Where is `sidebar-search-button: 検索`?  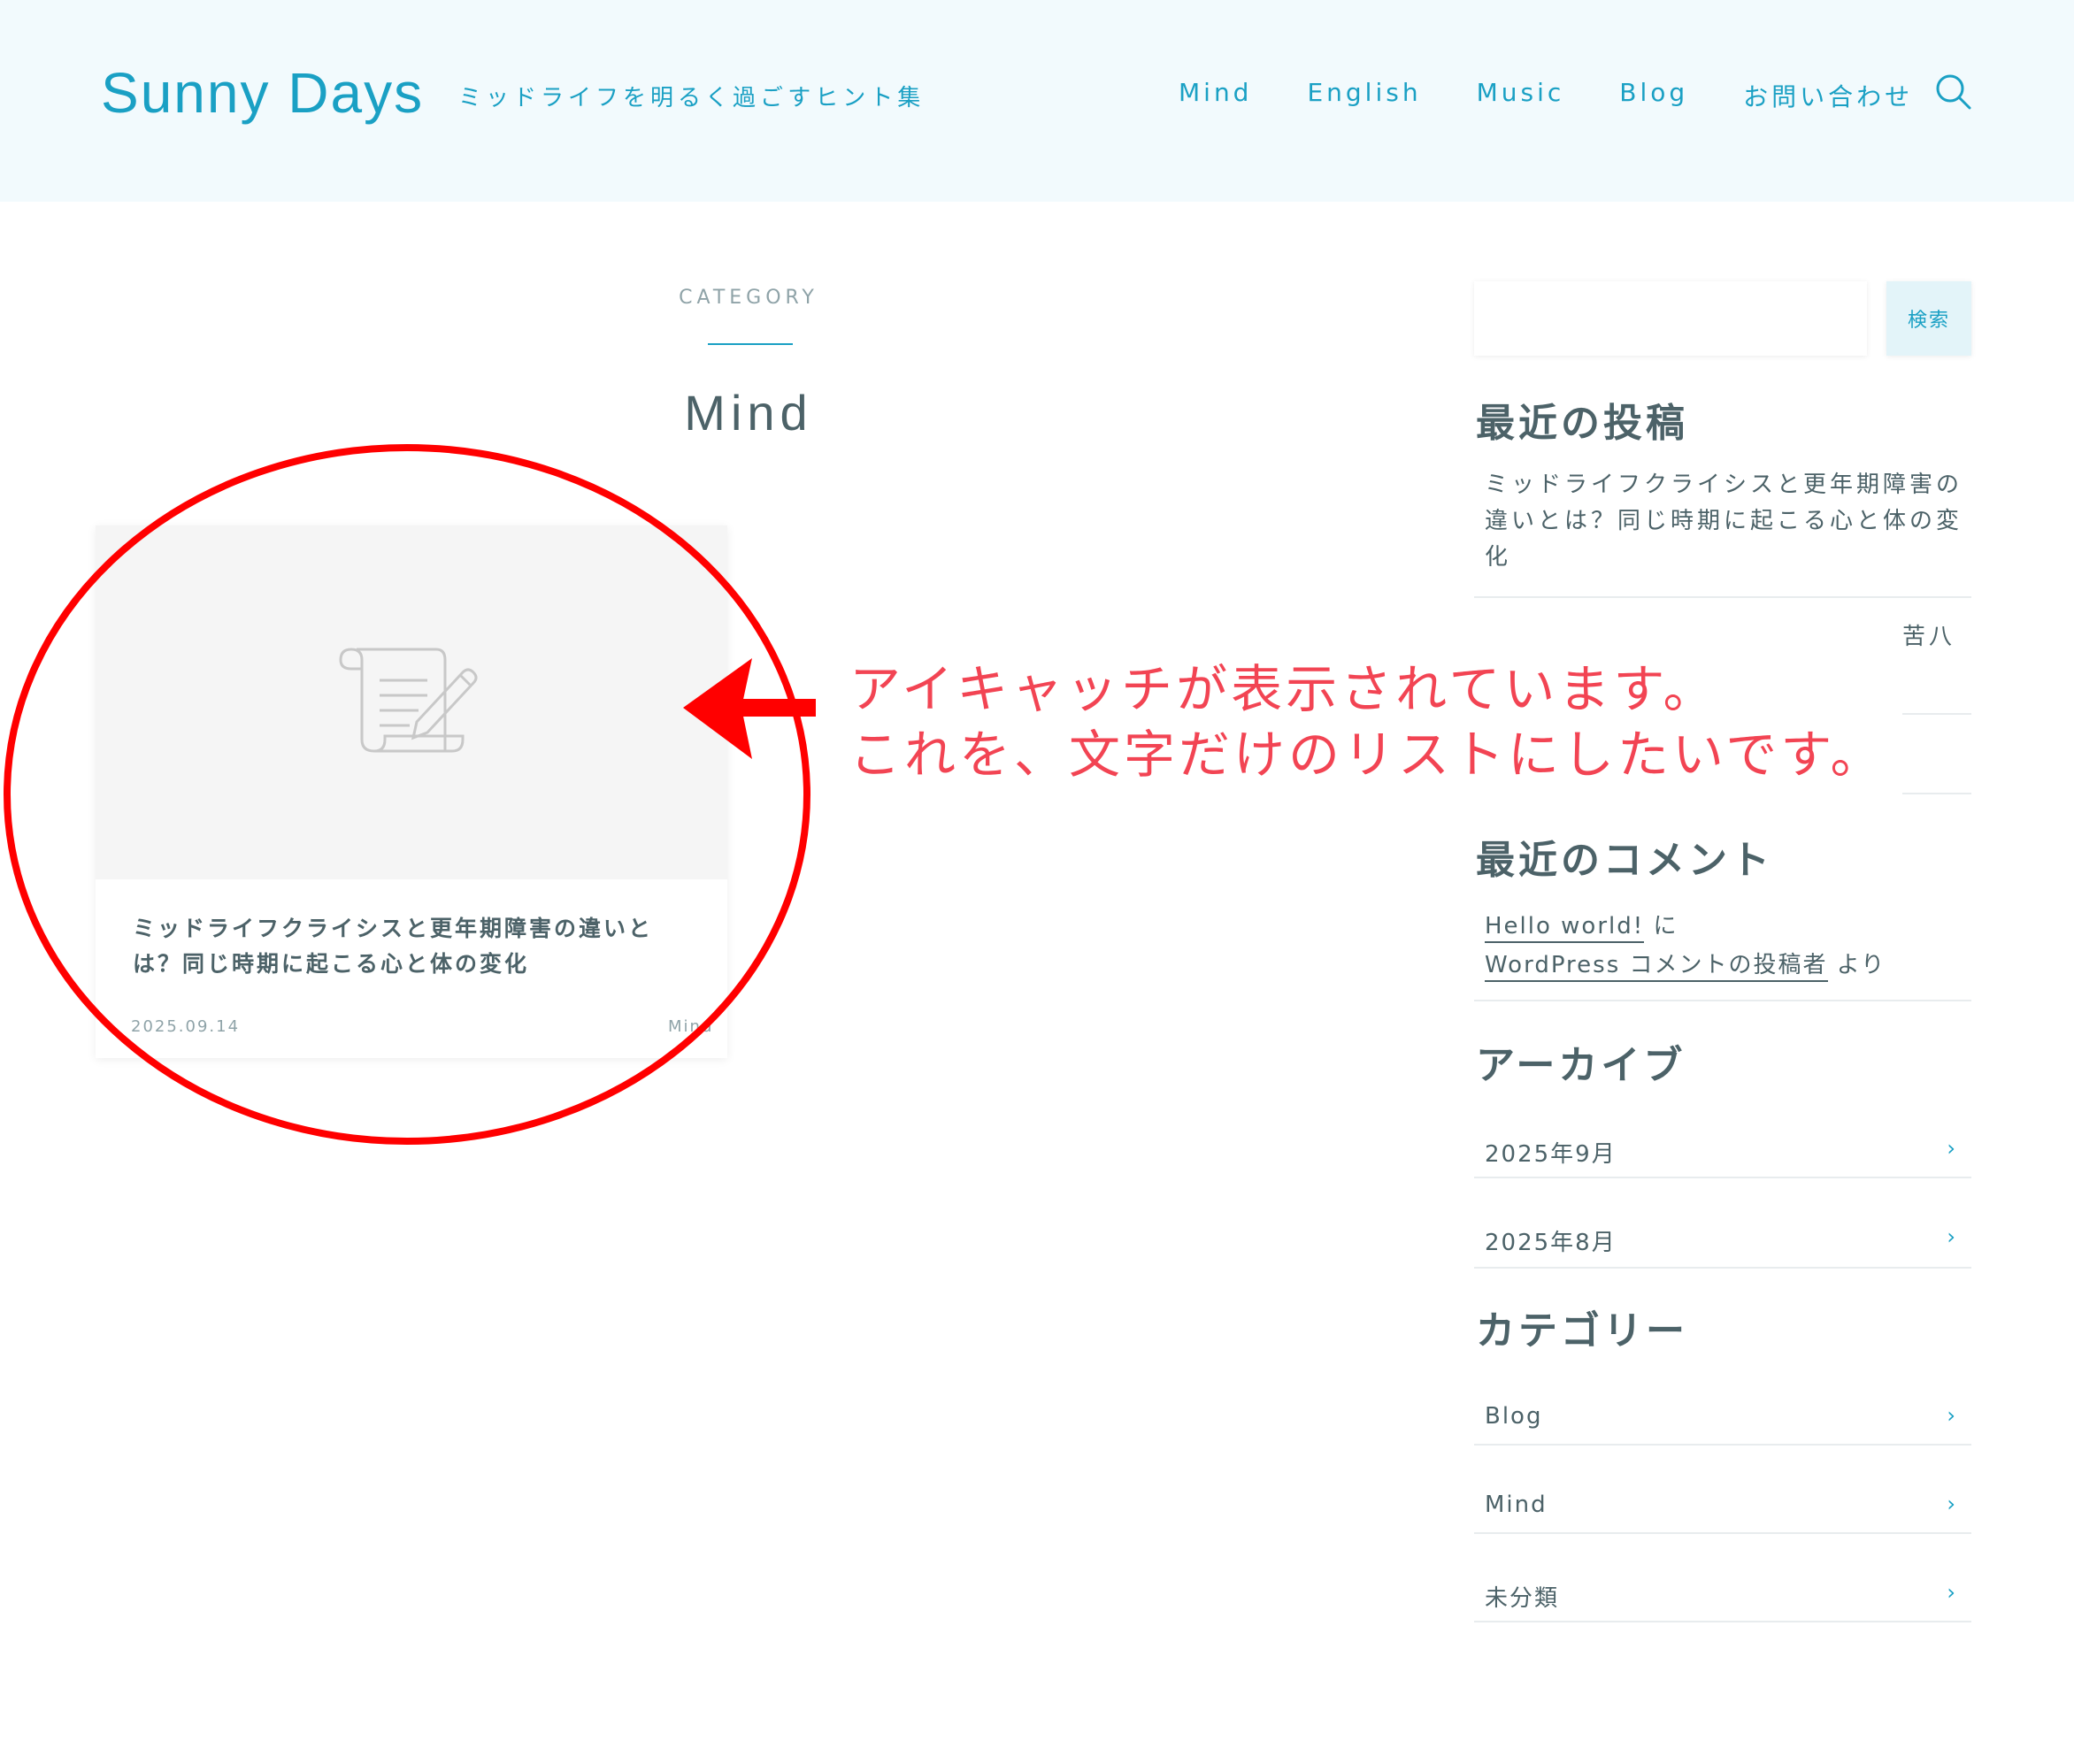 sidebar-search-button: 検索 is located at coordinates (1929, 318).